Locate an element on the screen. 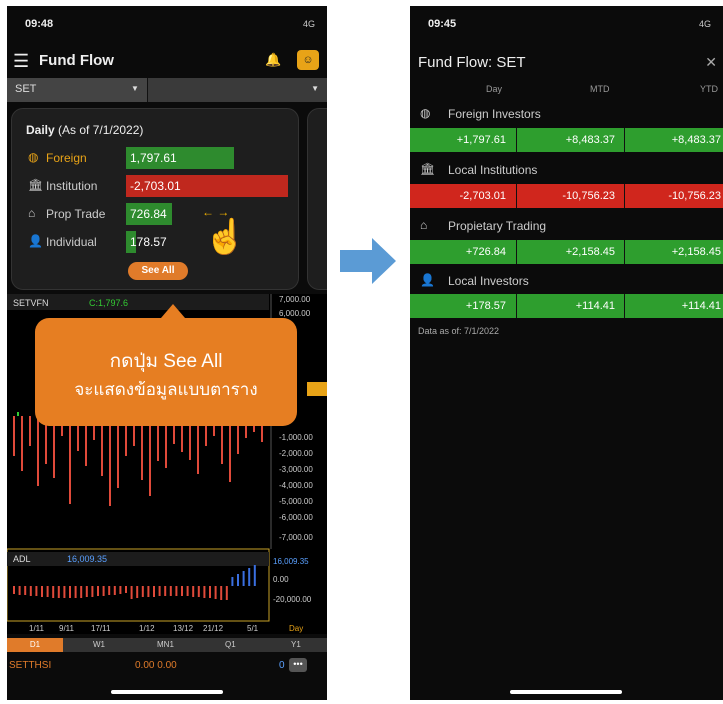 The height and width of the screenshot is (704, 723). home-icon: ⌂ is located at coordinates (424, 225).